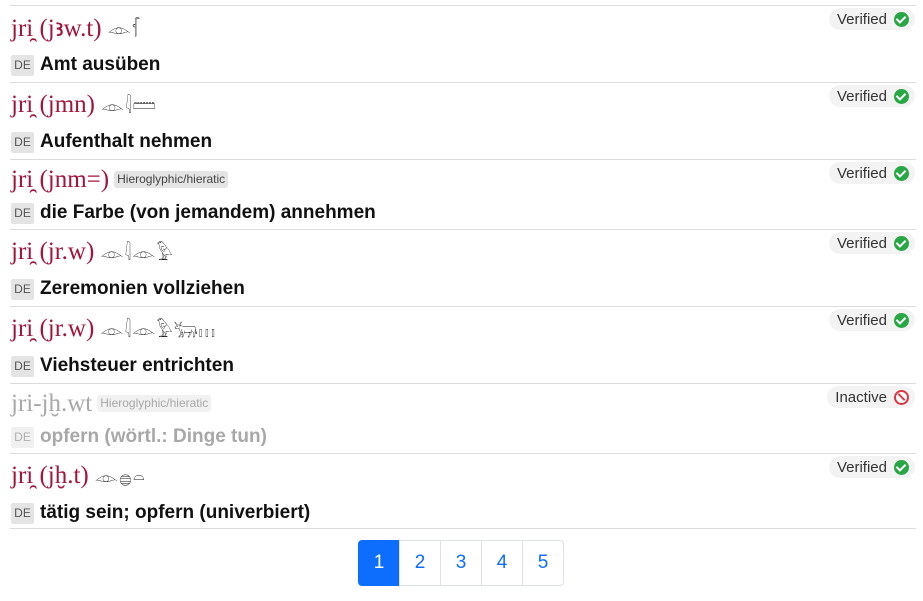  I want to click on page-2-button: 2, so click(420, 563).